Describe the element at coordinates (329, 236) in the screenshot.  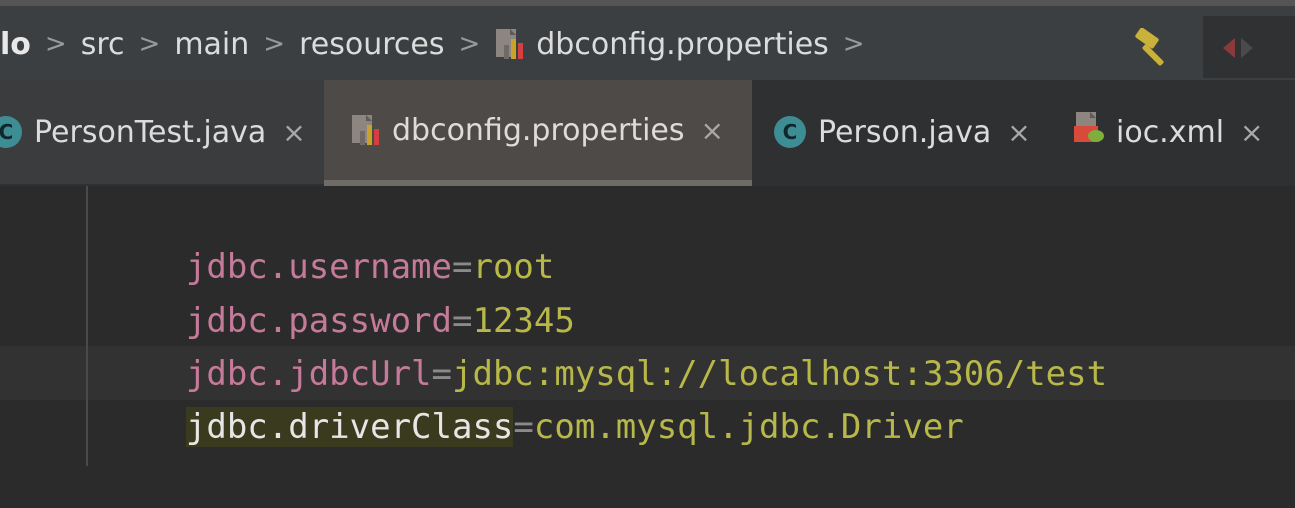
I see `code-line: jdbc.username=root` at that location.